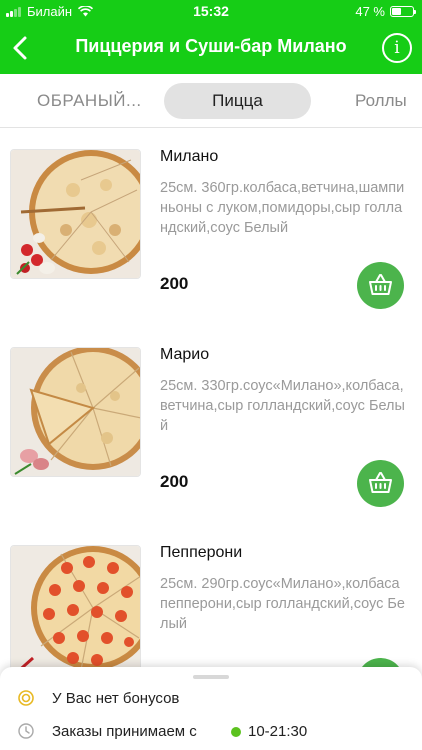 The width and height of the screenshot is (422, 750). I want to click on open-status-dot, so click(236, 732).